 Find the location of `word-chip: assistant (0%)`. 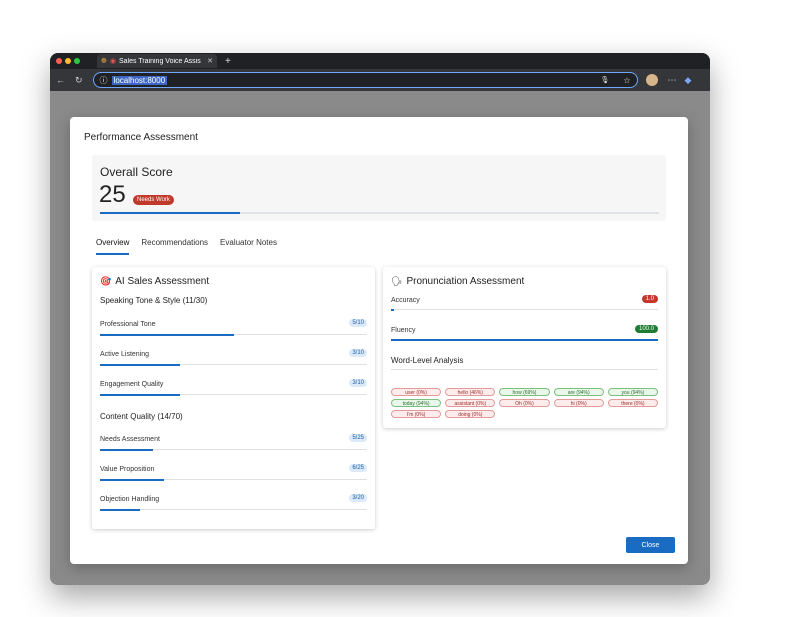

word-chip: assistant (0%) is located at coordinates (470, 403).